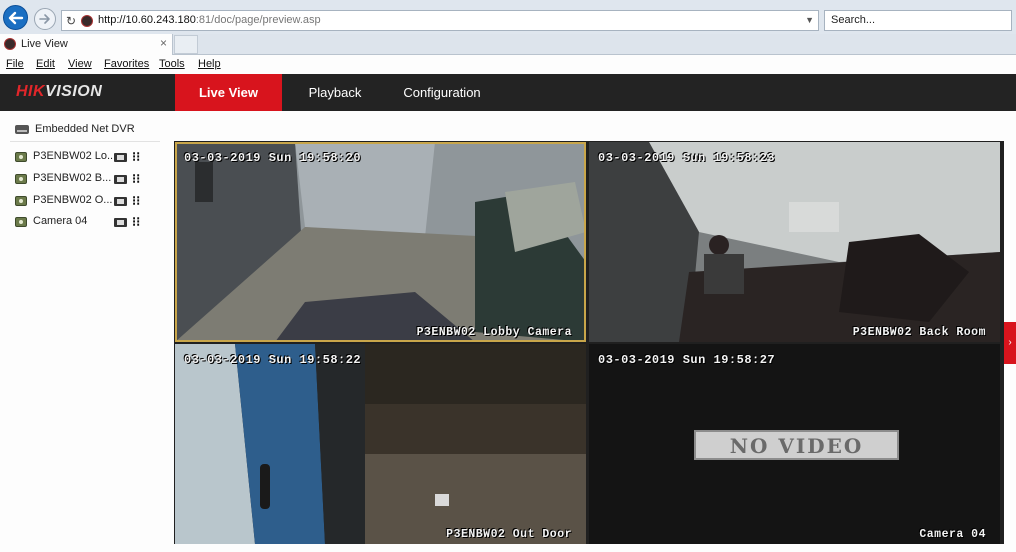  I want to click on video-caption: Camera 04, so click(952, 534).